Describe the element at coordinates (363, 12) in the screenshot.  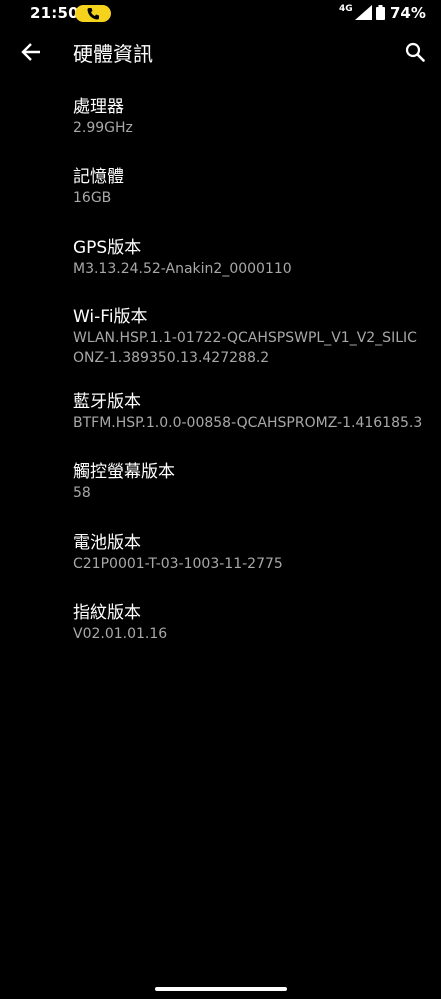
I see `signal-icon` at that location.